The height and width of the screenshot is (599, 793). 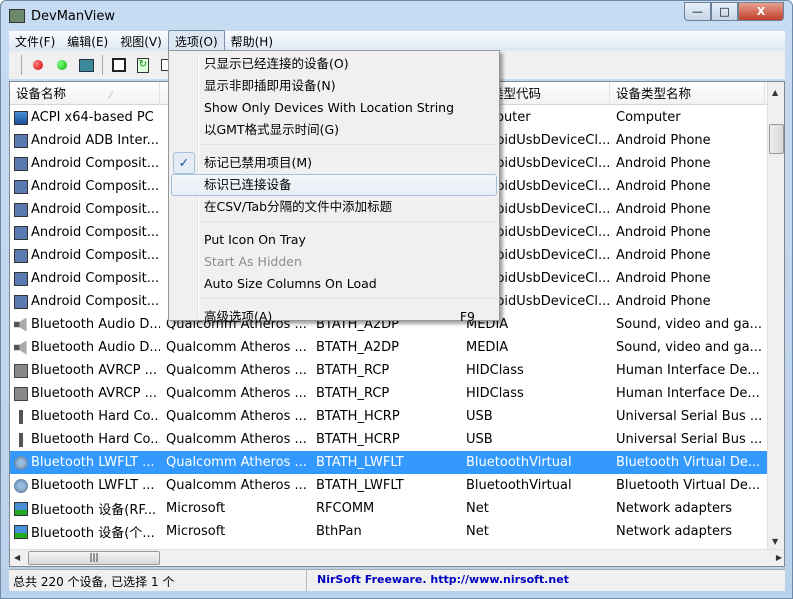 What do you see at coordinates (17, 557) in the screenshot?
I see `scroll-left-icon: ◀` at bounding box center [17, 557].